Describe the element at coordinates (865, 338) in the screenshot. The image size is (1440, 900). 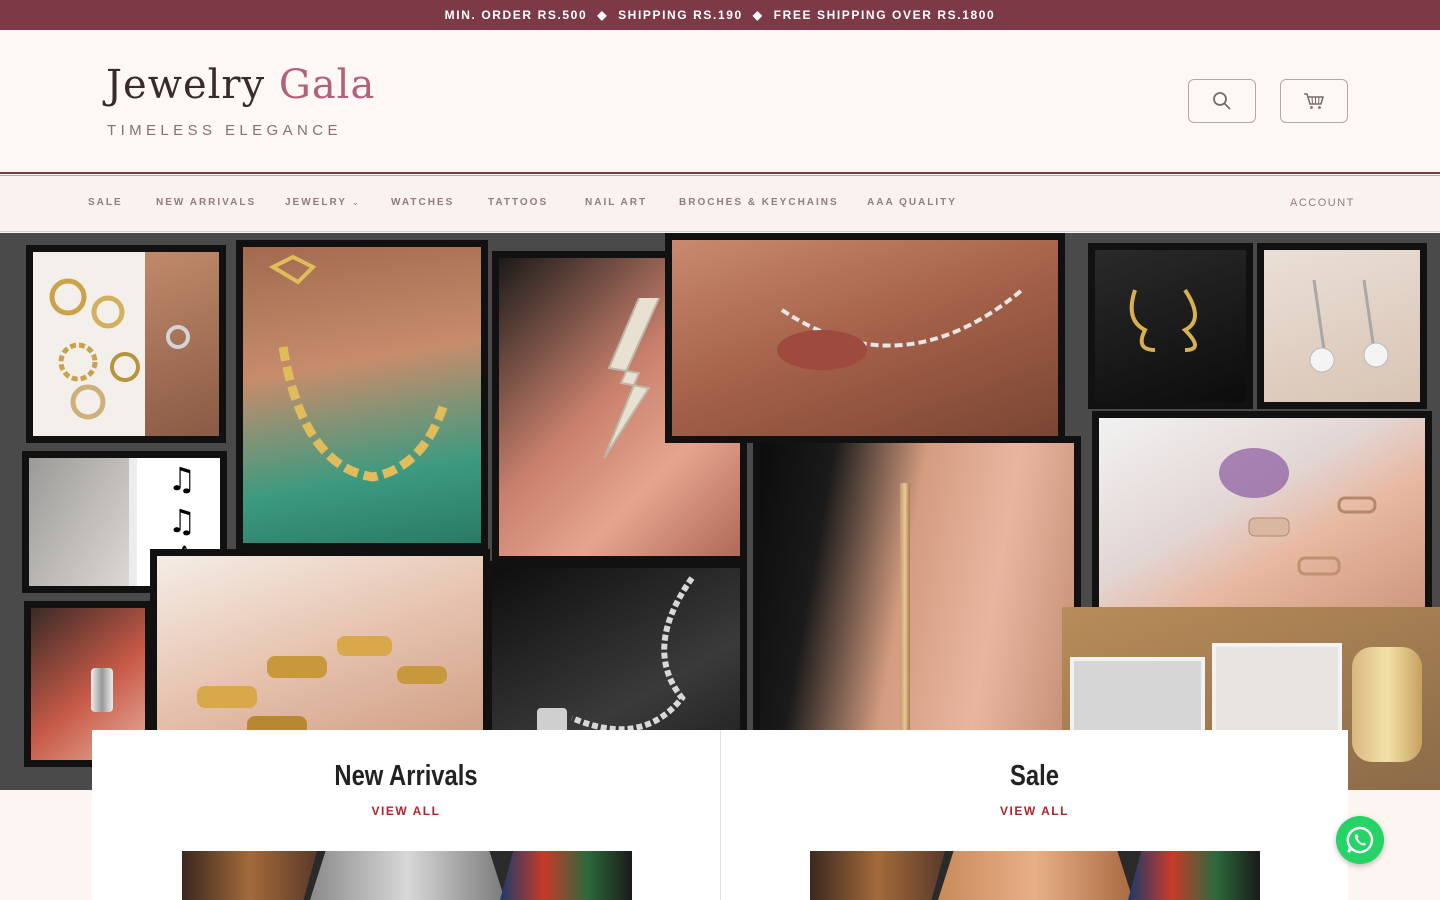
I see `hero-tile-lip-chain` at that location.